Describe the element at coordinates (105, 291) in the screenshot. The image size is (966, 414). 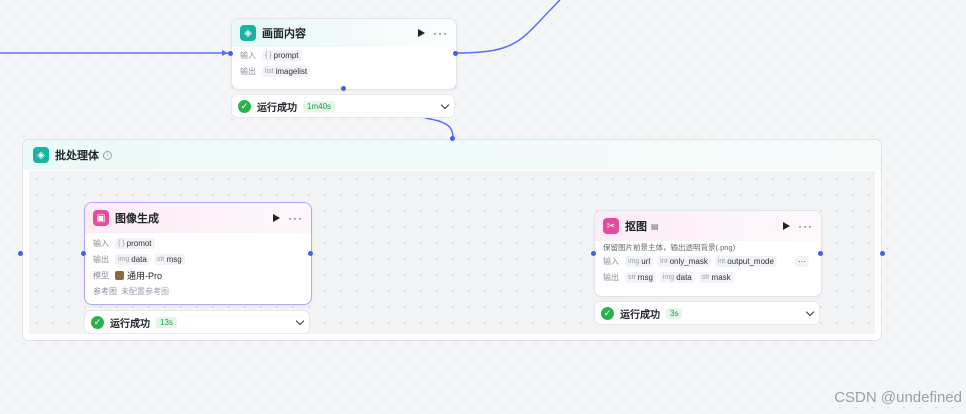
I see `ref-label: 参考图` at that location.